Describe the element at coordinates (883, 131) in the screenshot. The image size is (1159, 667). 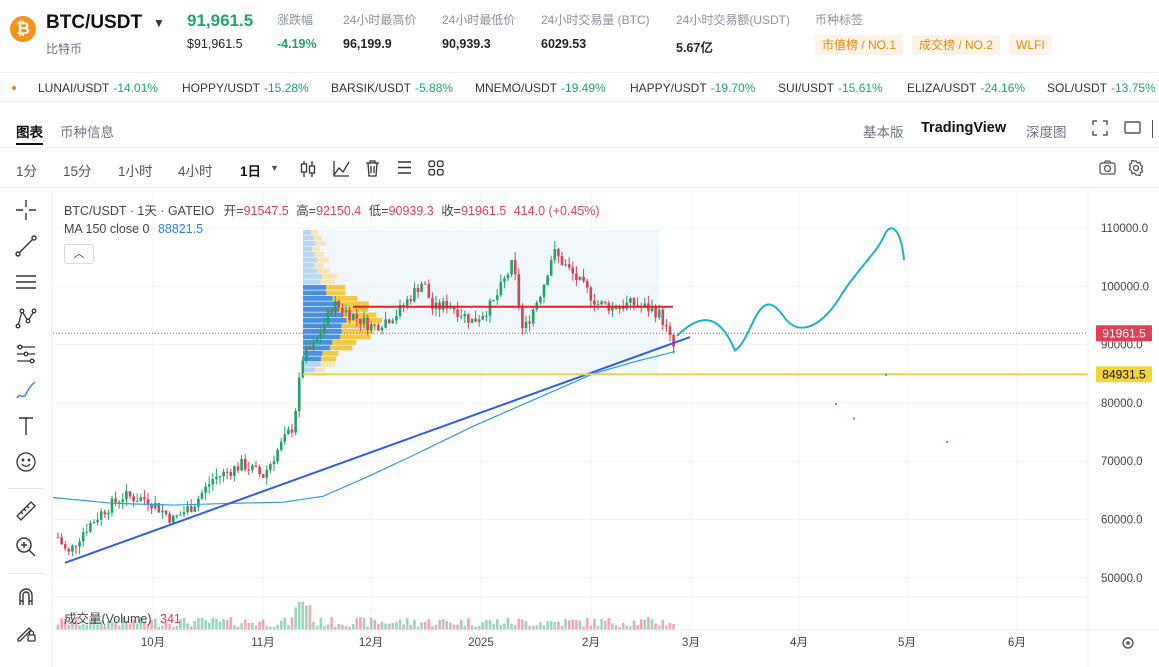
I see `tab-basic: 基本版` at that location.